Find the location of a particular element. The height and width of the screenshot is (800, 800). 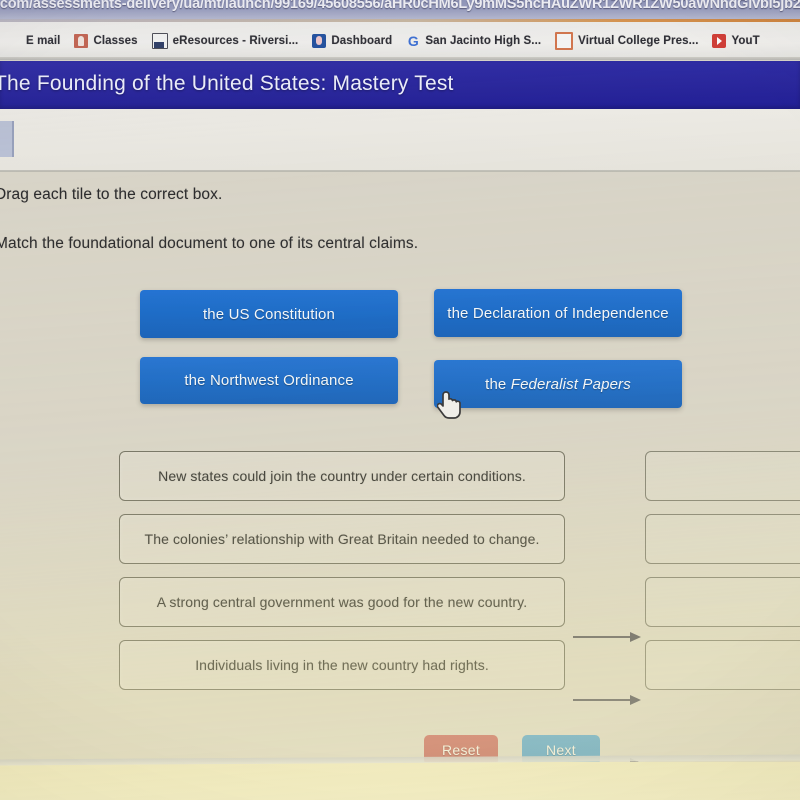

instruction-line-1: Drag each tile to the correct box. is located at coordinates (111, 194).